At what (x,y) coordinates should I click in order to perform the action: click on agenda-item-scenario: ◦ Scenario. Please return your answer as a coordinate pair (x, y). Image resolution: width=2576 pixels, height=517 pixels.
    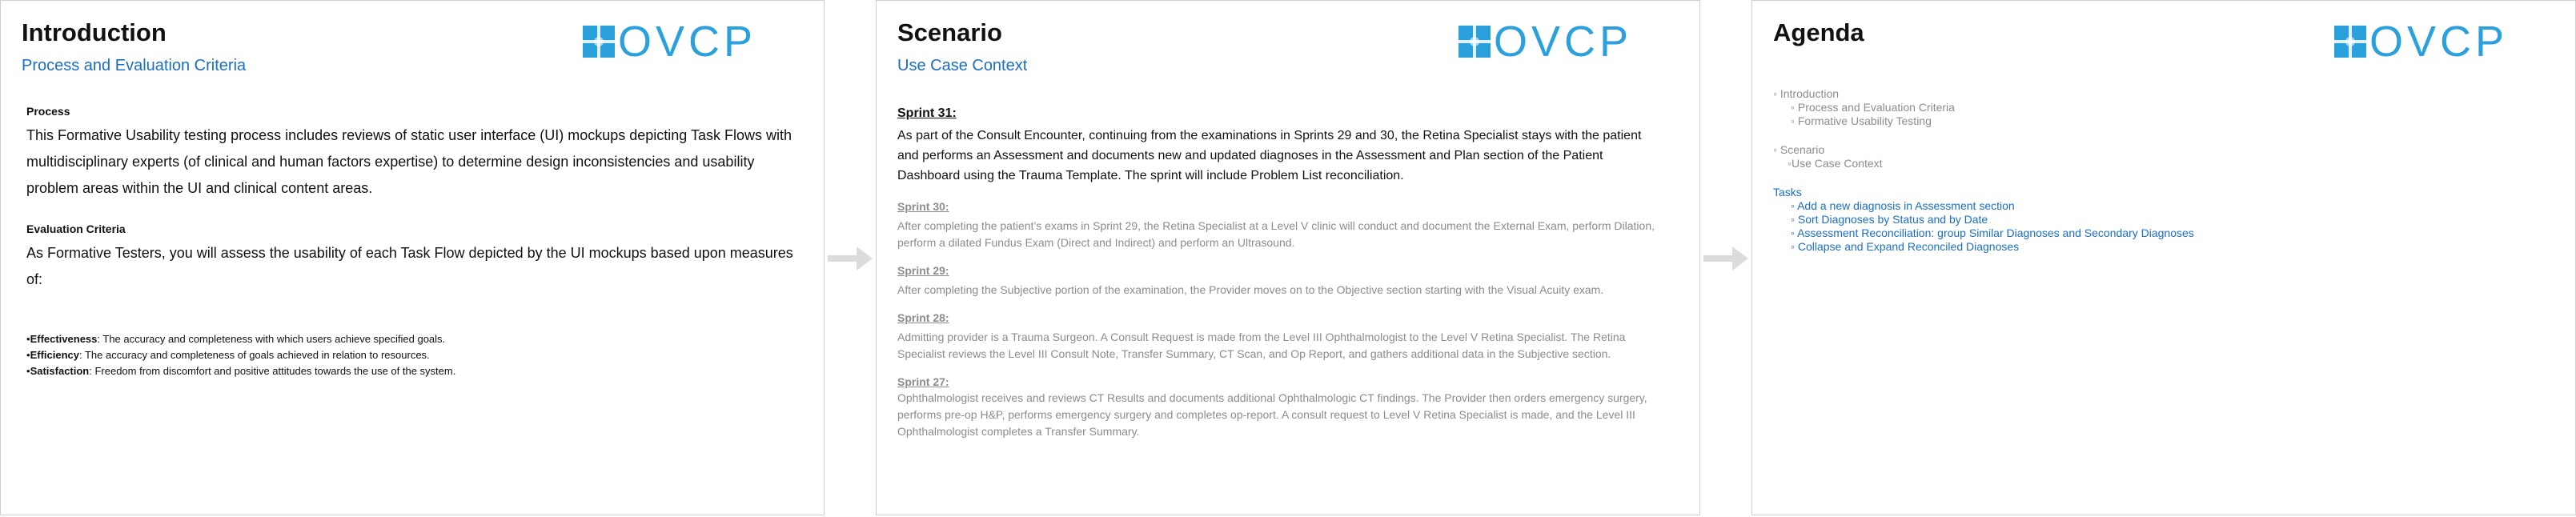
    Looking at the image, I should click on (1984, 150).